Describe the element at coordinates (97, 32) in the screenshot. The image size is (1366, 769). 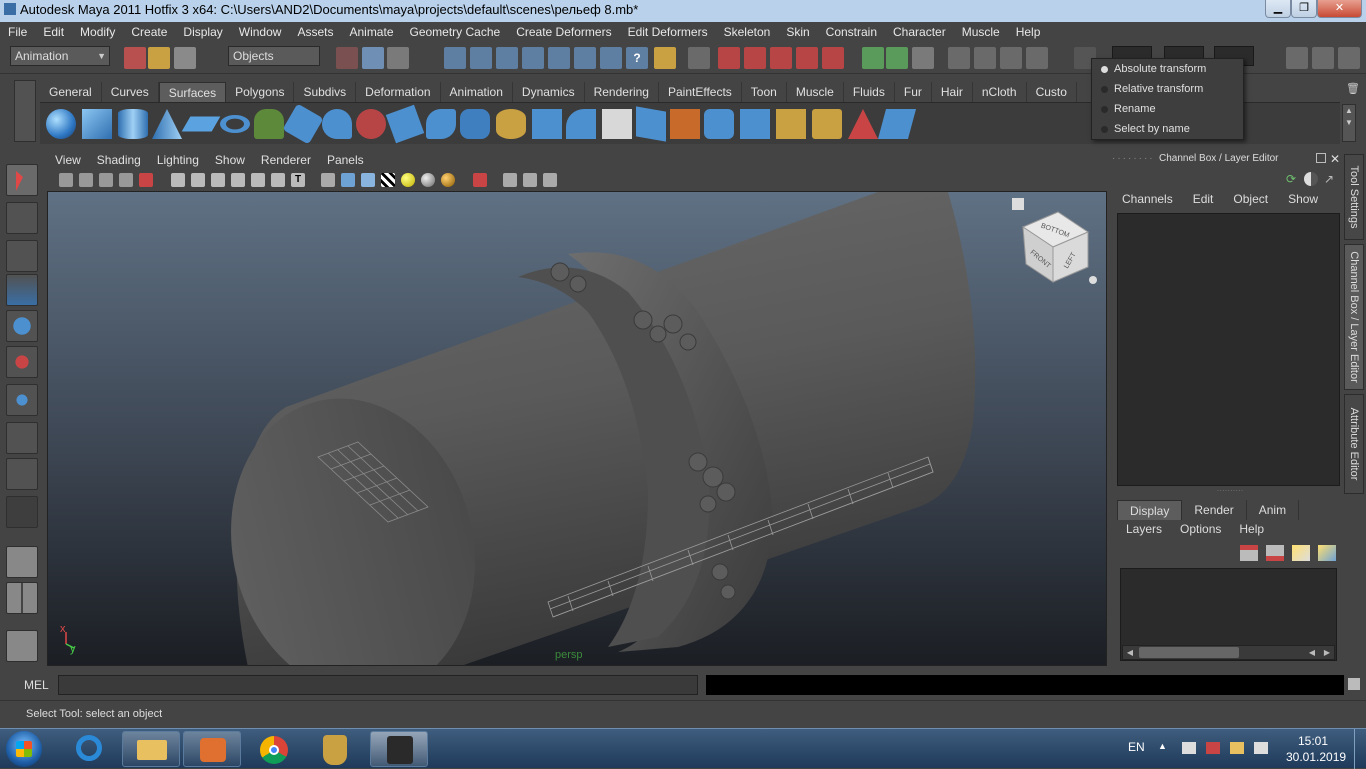
I see `menu-modify: Modify` at that location.